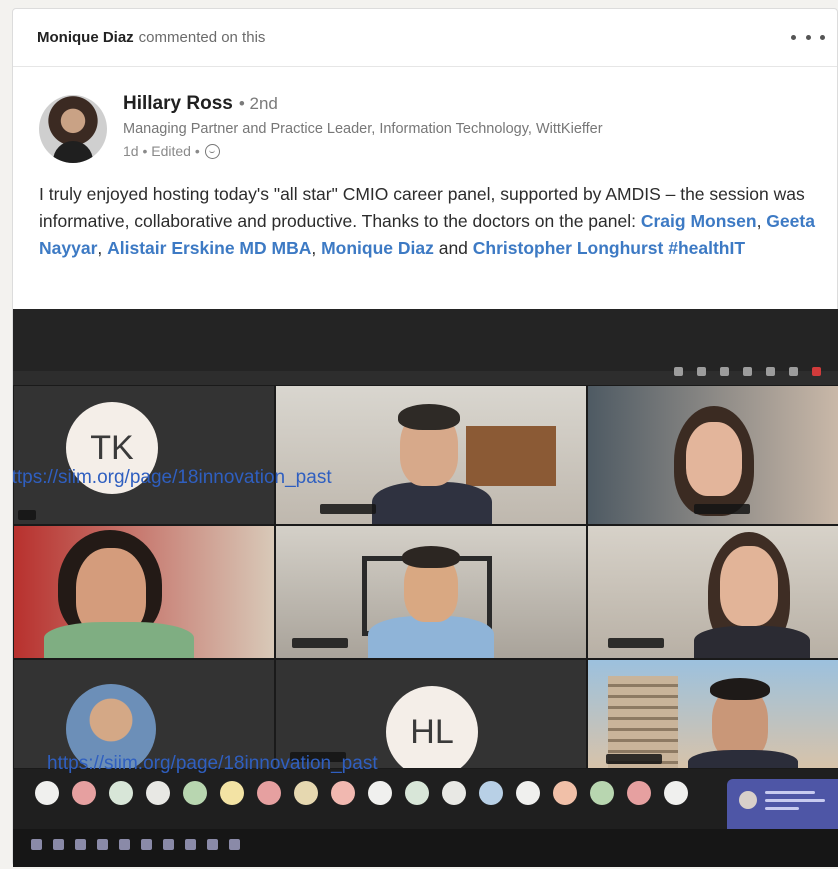 This screenshot has width=838, height=869. Describe the element at coordinates (85, 37) in the screenshot. I see `activity-actor: Monique Diaz` at that location.